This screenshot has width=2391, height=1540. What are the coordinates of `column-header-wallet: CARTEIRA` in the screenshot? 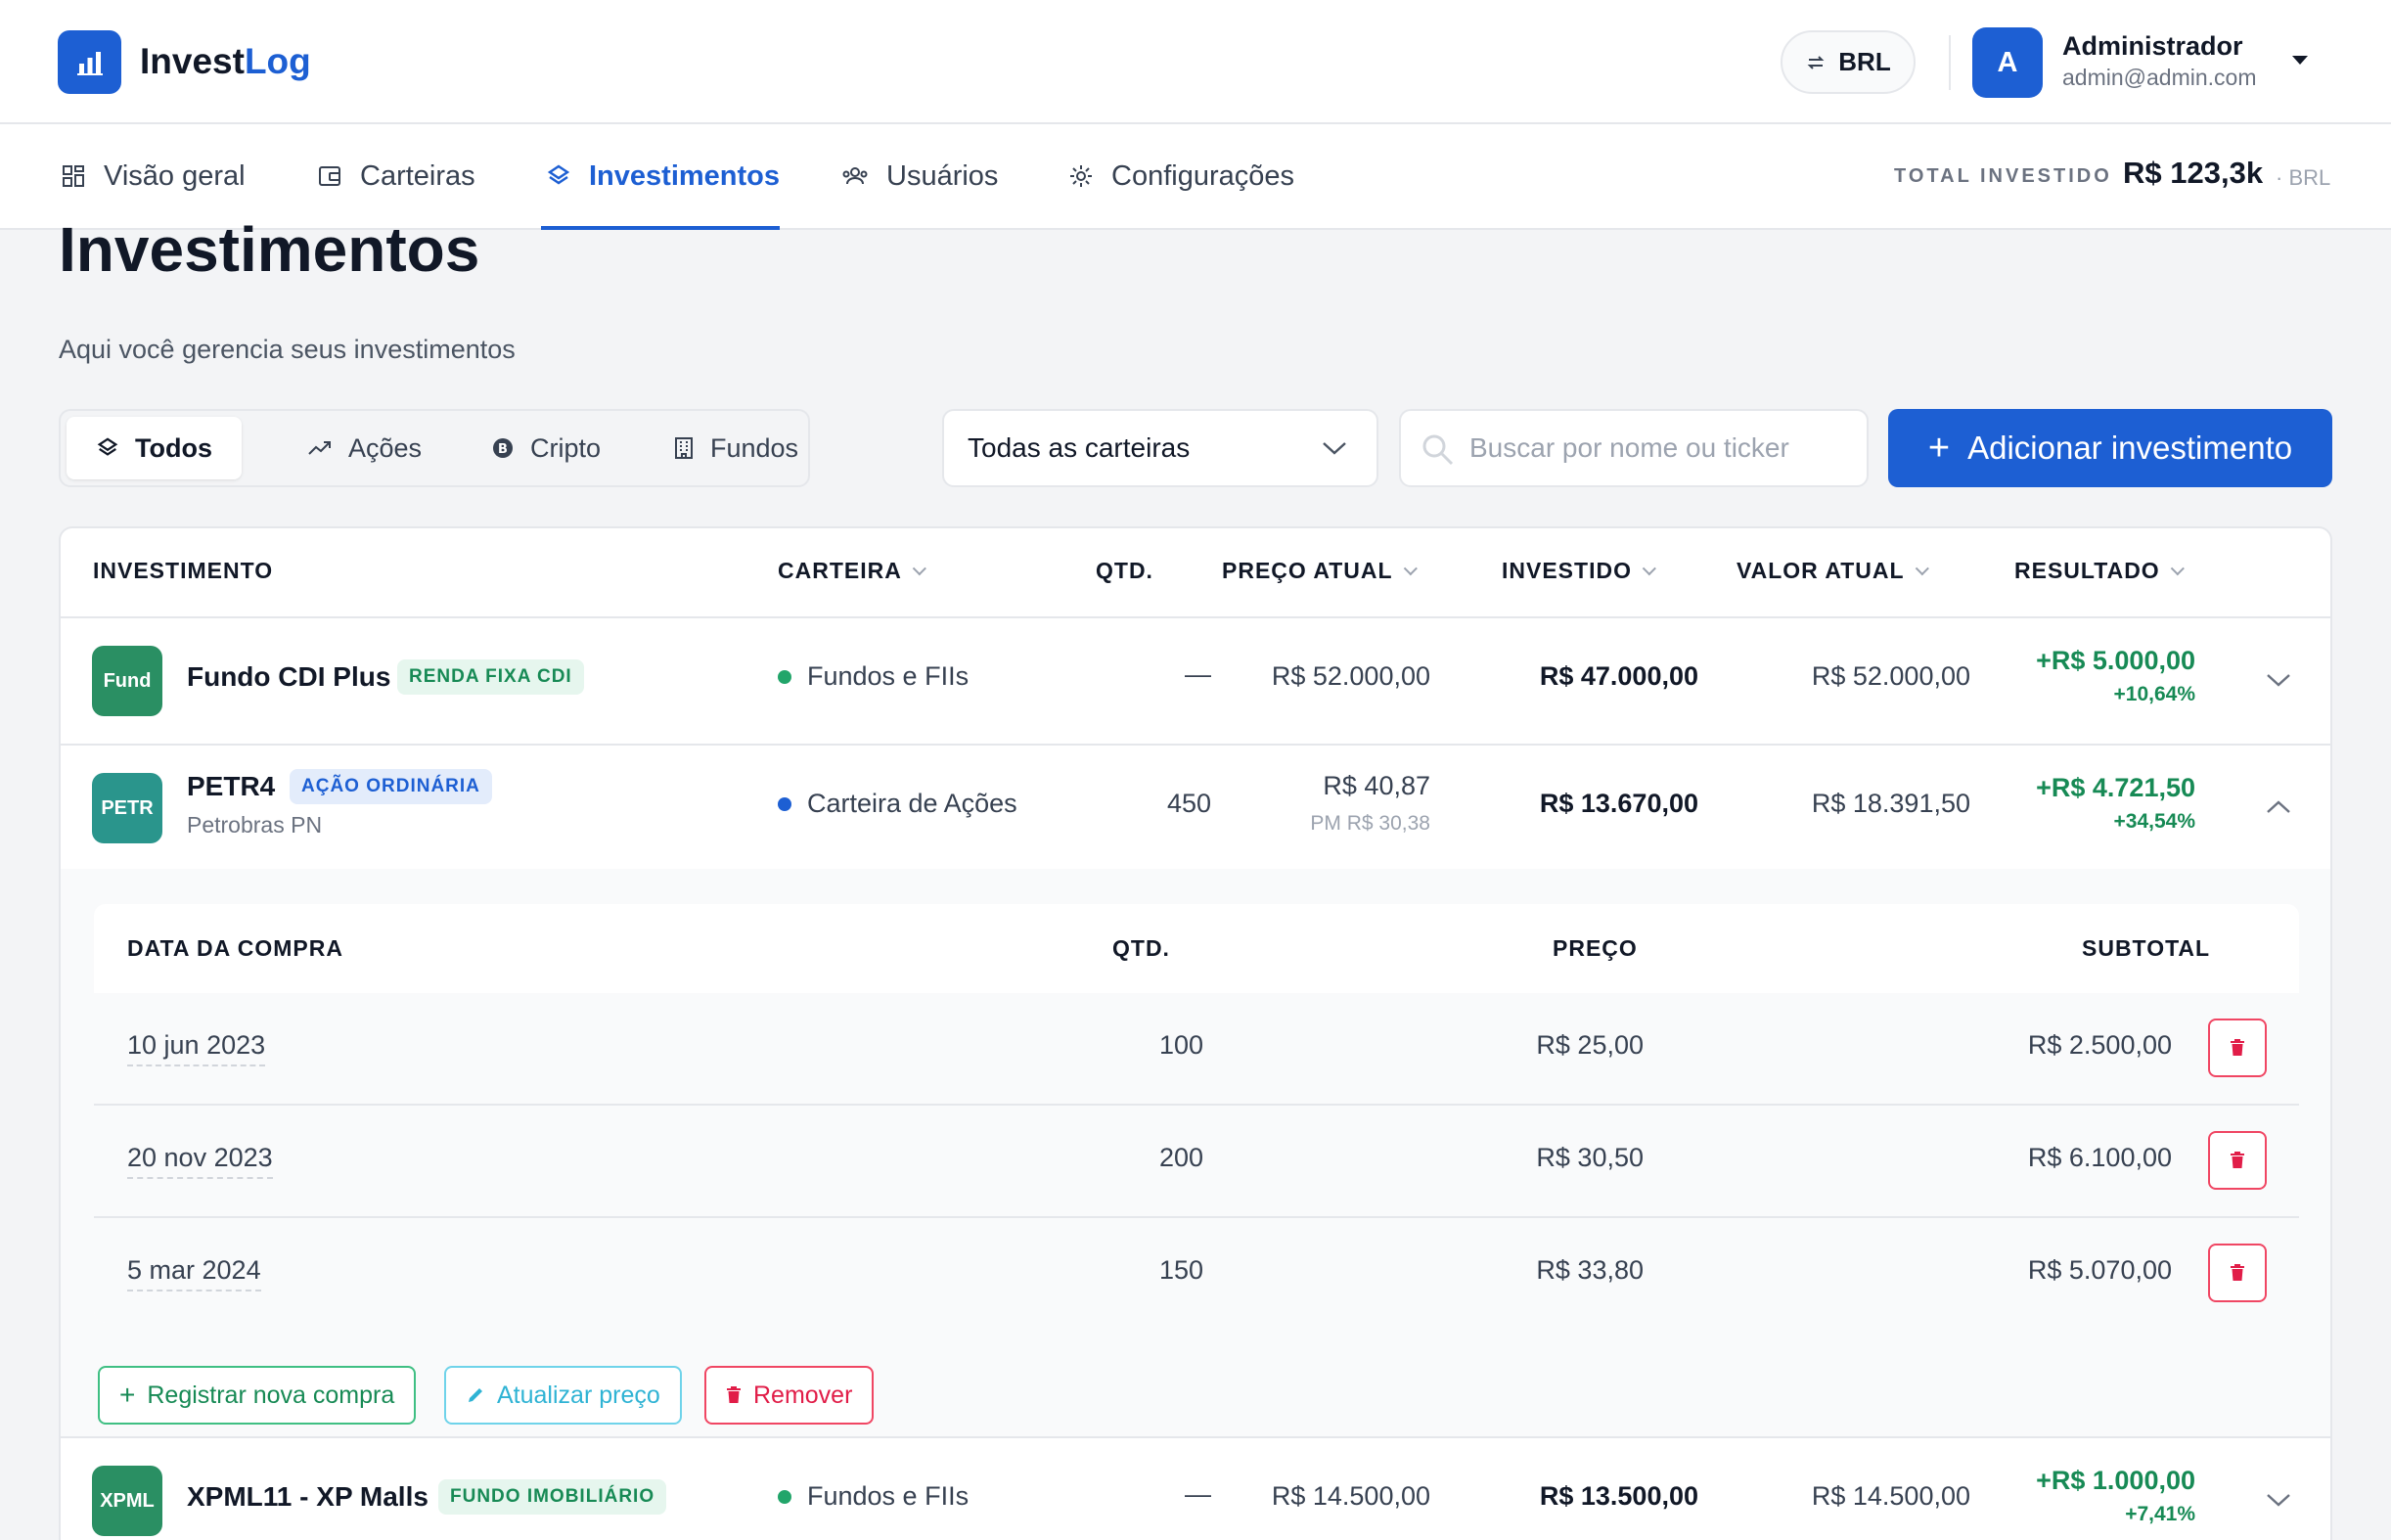 It's located at (852, 571).